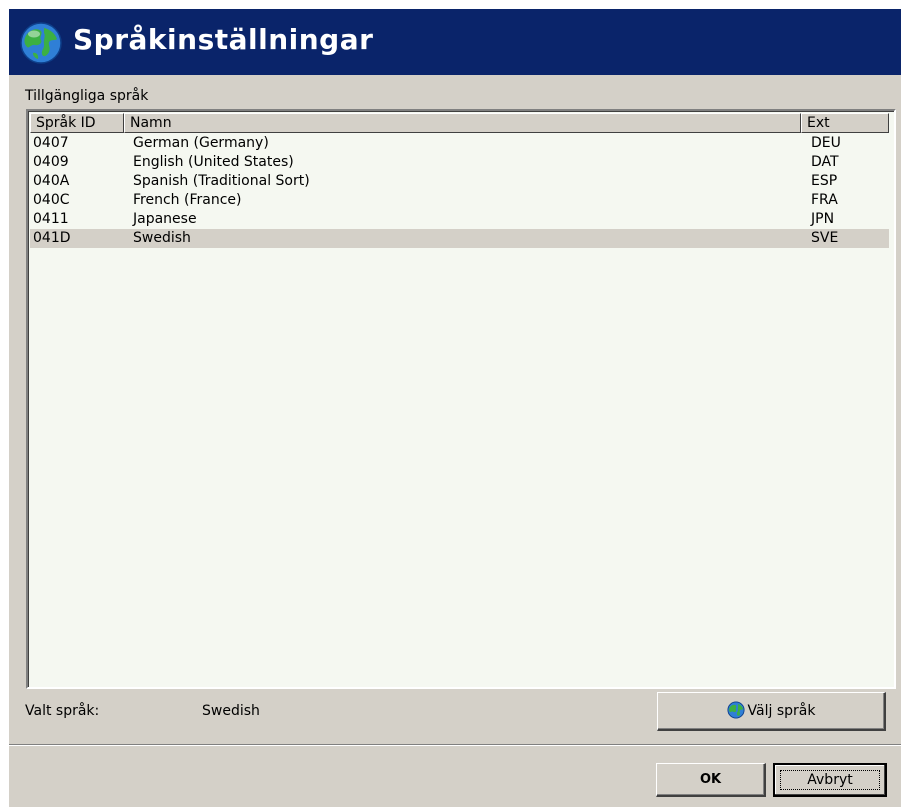 The height and width of the screenshot is (807, 901). I want to click on cell-language-id: 040C, so click(51, 200).